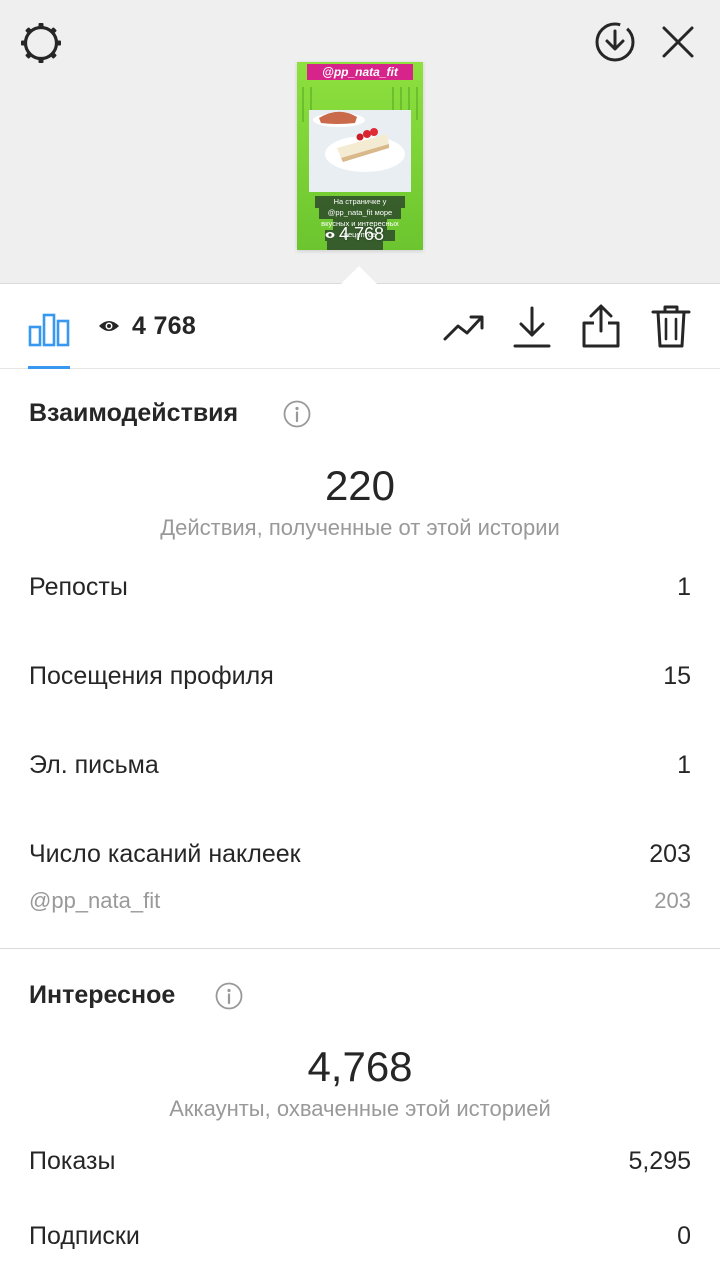 This screenshot has height=1280, width=720. Describe the element at coordinates (678, 42) in the screenshot. I see `close-icon` at that location.